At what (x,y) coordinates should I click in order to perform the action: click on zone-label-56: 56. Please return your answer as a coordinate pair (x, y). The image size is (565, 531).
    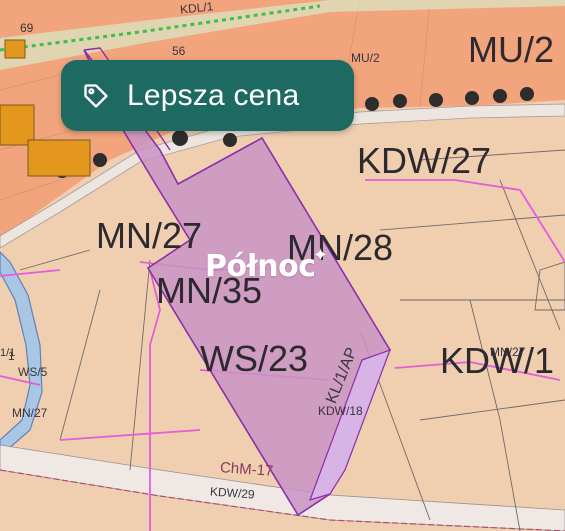
    Looking at the image, I should click on (179, 51).